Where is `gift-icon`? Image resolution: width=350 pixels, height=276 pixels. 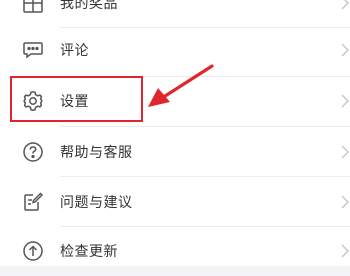
gift-icon is located at coordinates (33, 8).